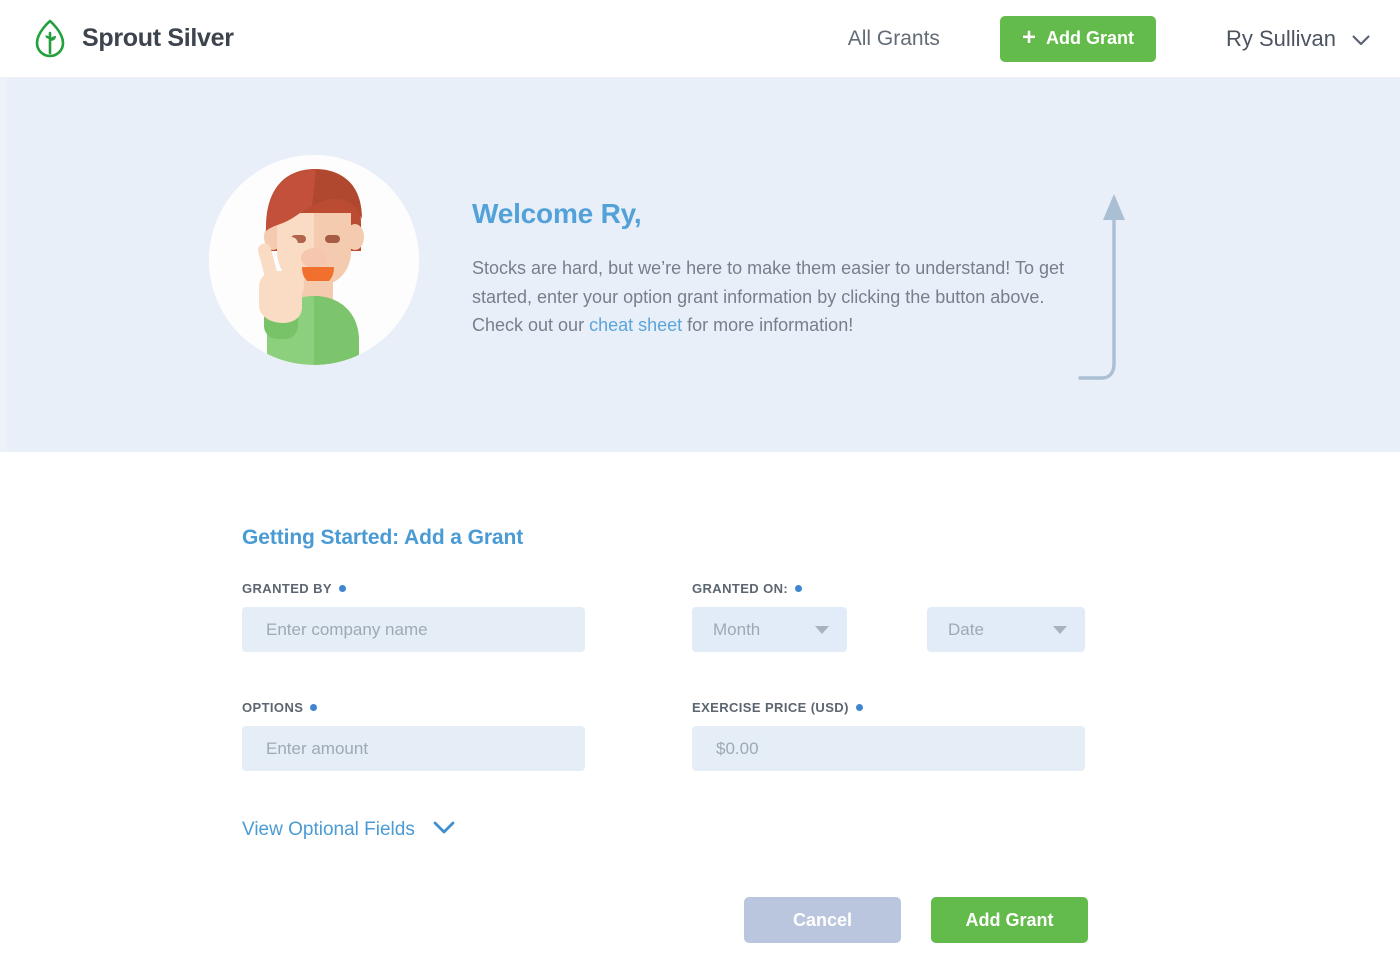  I want to click on view-optional-fields-toggle: View Optional Fields, so click(348, 830).